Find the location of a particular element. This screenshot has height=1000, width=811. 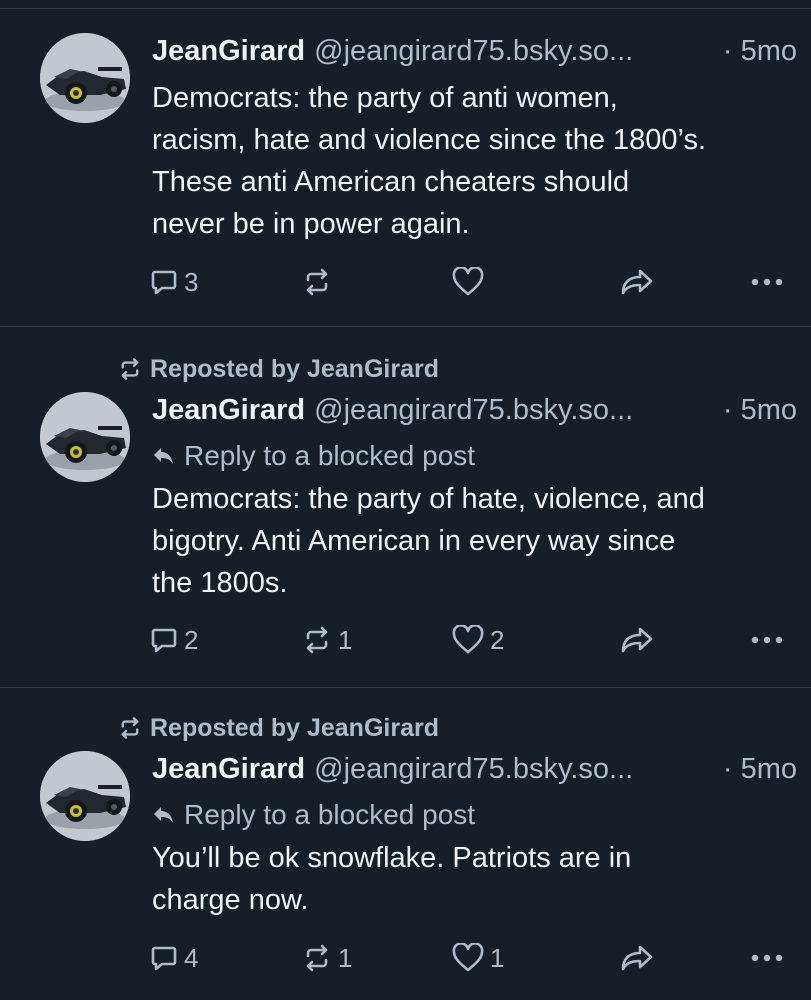

reply-count: 3 is located at coordinates (191, 281).